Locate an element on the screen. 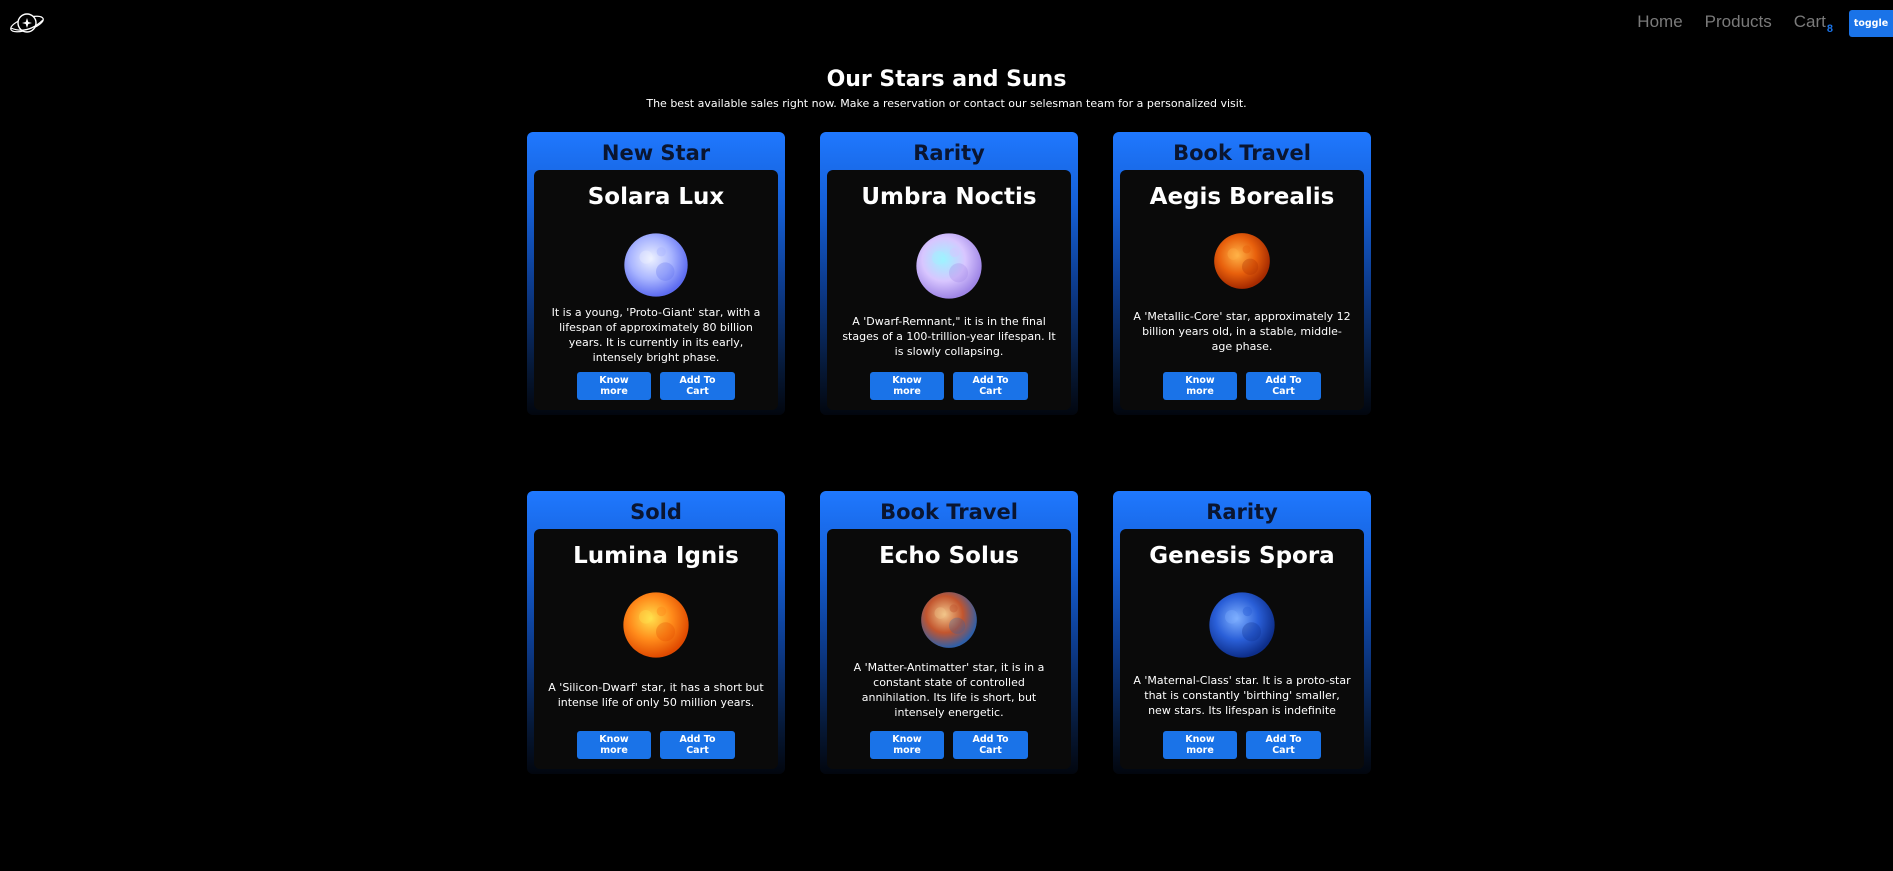 The height and width of the screenshot is (871, 1893). star-name: Echo Solus is located at coordinates (949, 556).